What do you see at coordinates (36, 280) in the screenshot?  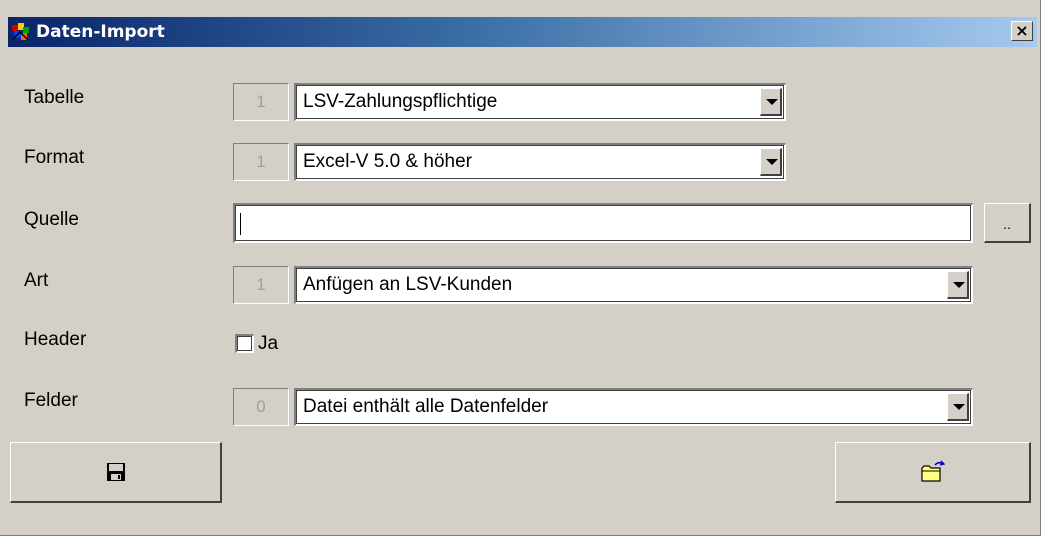 I see `art-label: Art` at bounding box center [36, 280].